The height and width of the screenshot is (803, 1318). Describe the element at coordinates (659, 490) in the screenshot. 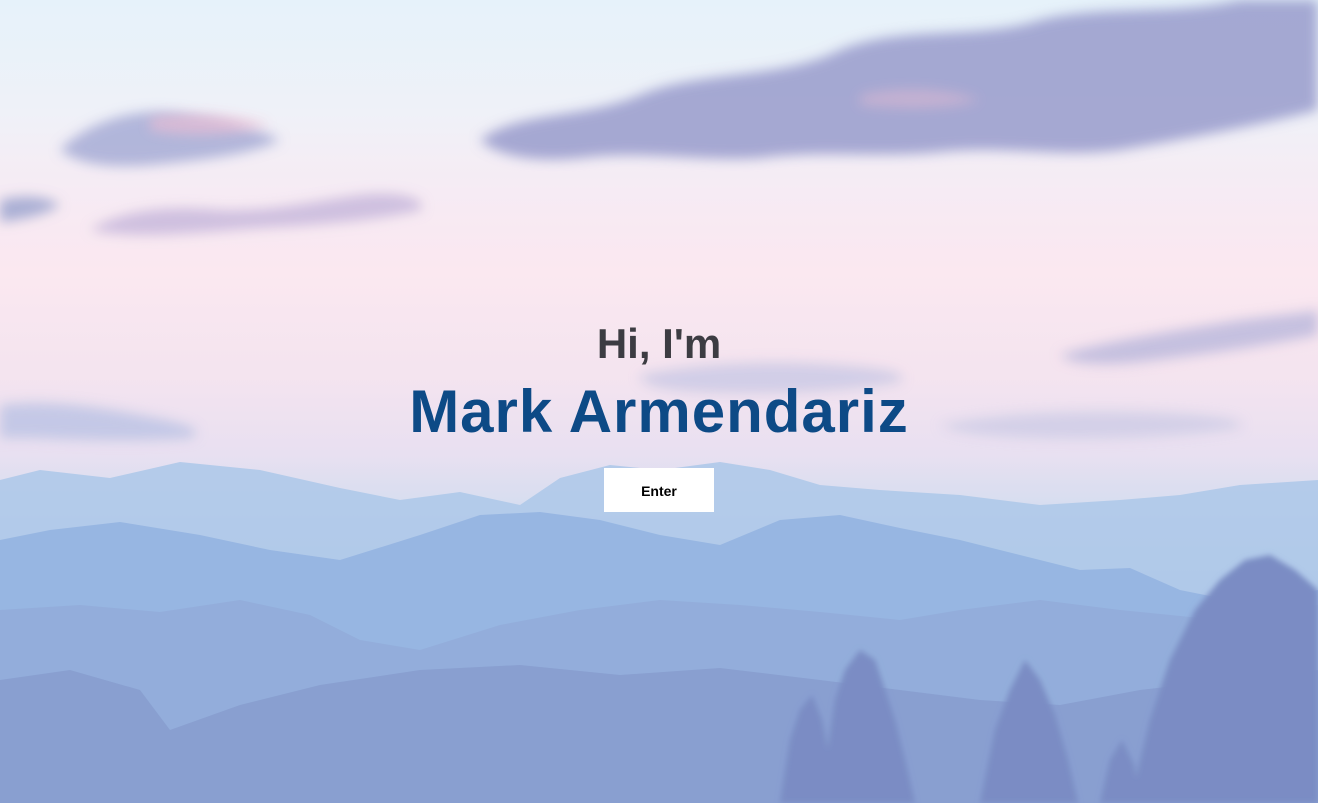

I see `enter-button: Enter` at that location.